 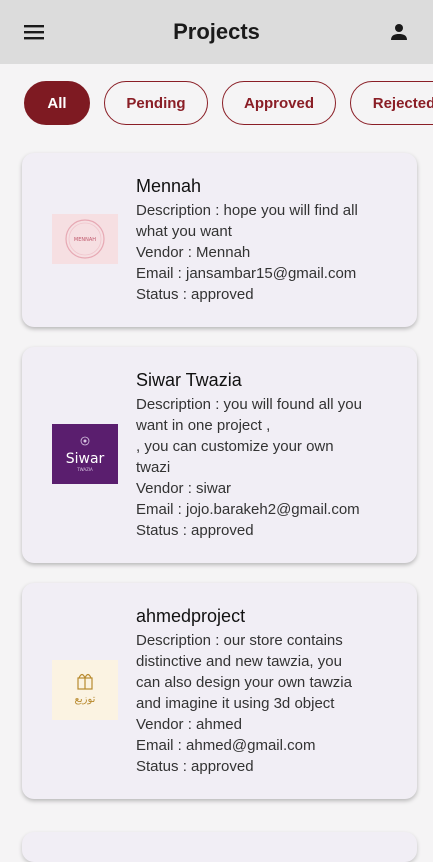 What do you see at coordinates (85, 699) in the screenshot?
I see `project-logo-text: توزيع` at bounding box center [85, 699].